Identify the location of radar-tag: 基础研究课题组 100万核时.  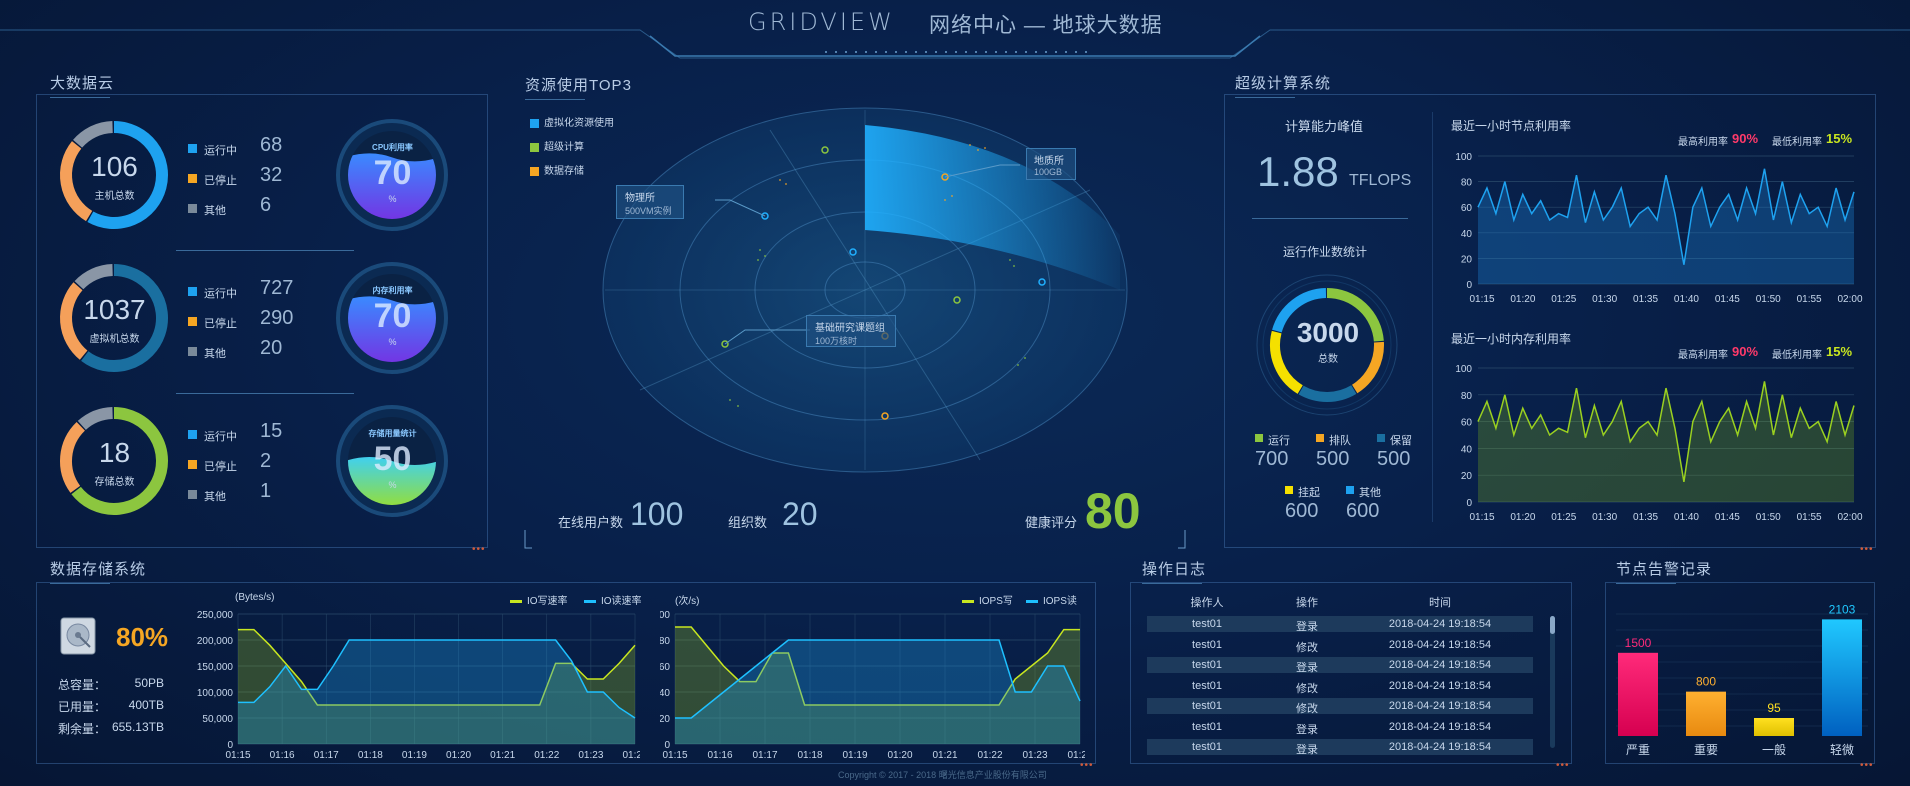
(851, 331).